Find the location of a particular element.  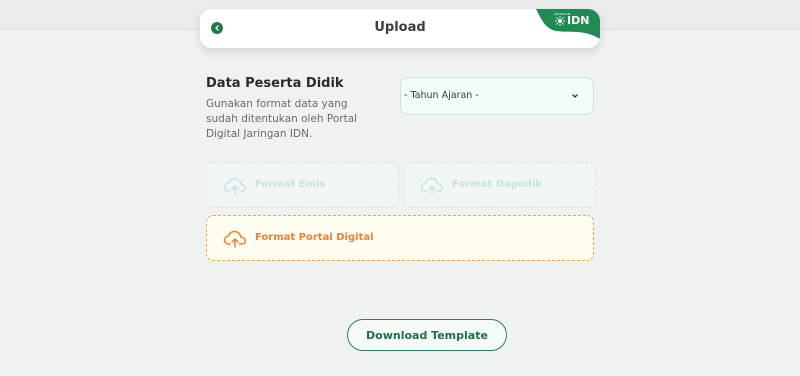

format-dapodik-option: Format Dapodik is located at coordinates (499, 185).